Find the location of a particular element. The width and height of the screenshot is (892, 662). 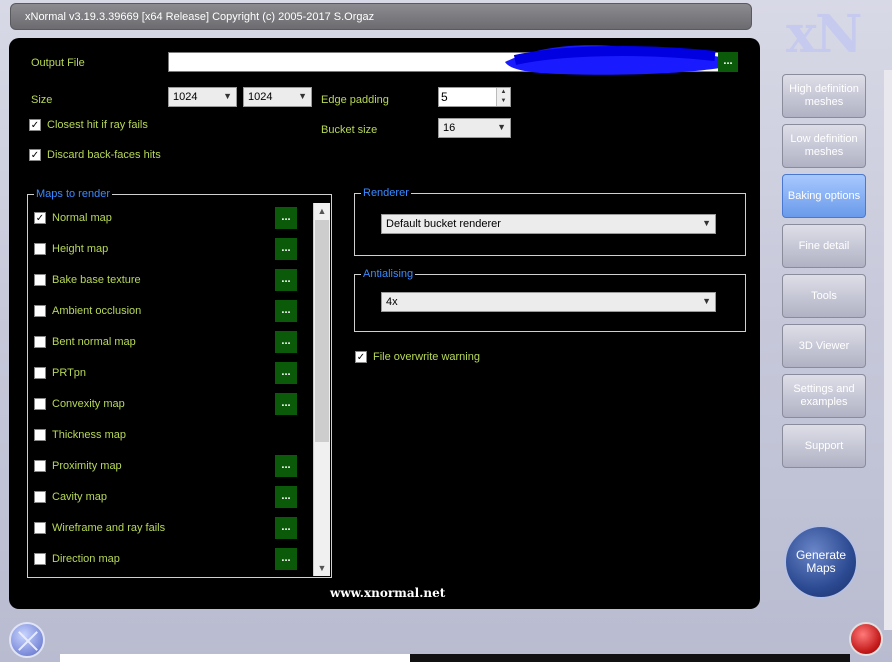

about-icon is located at coordinates (27, 640).